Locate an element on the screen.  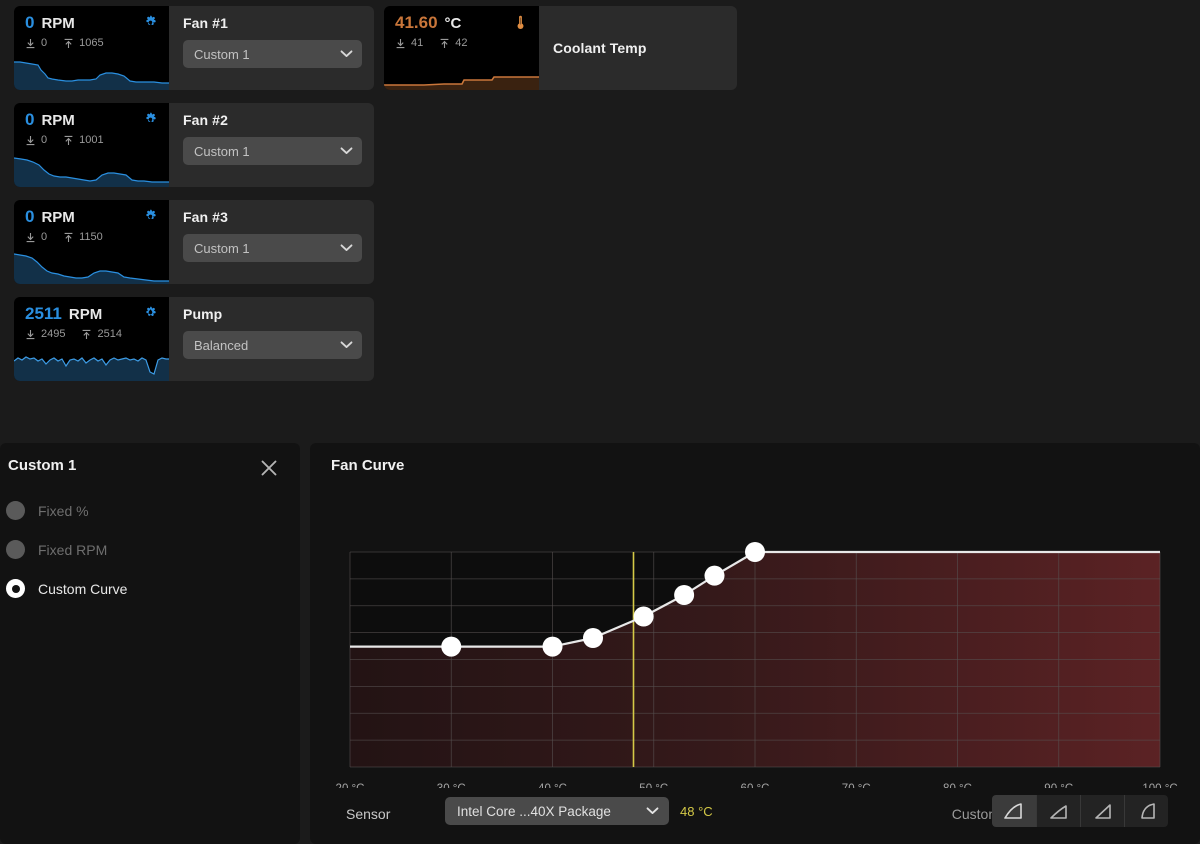
namebox-fan2: Fan #2 Custom 1 is located at coordinates (271, 145).